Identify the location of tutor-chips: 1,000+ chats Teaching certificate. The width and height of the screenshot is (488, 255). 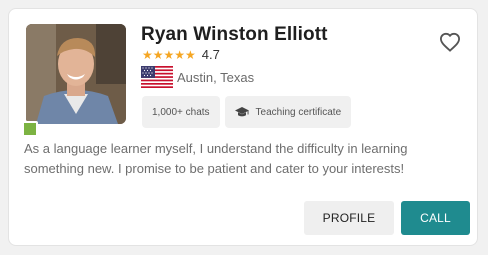
(247, 112).